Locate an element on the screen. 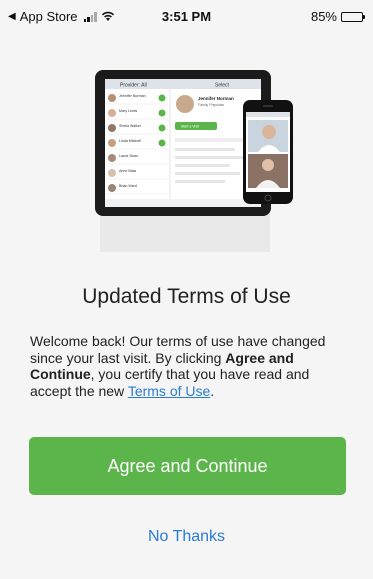  tablet-action: Start a Visit is located at coordinates (190, 127).